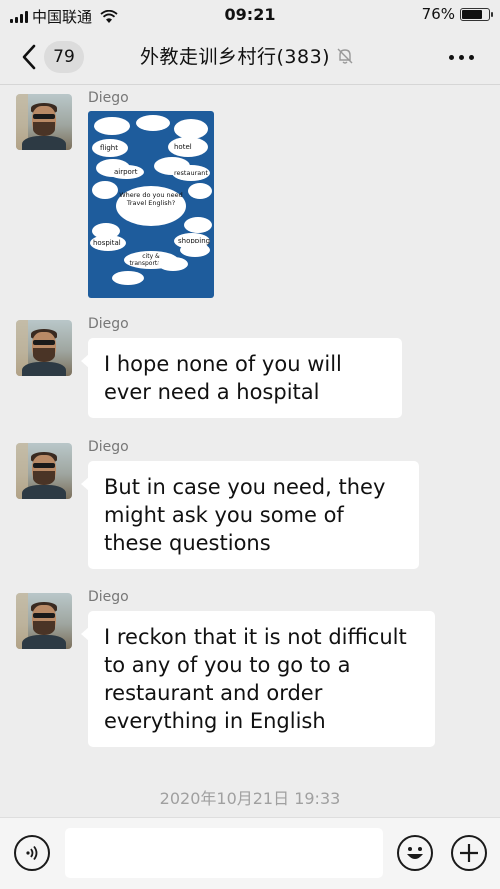 This screenshot has width=500, height=889. I want to click on battery-icon, so click(476, 14).